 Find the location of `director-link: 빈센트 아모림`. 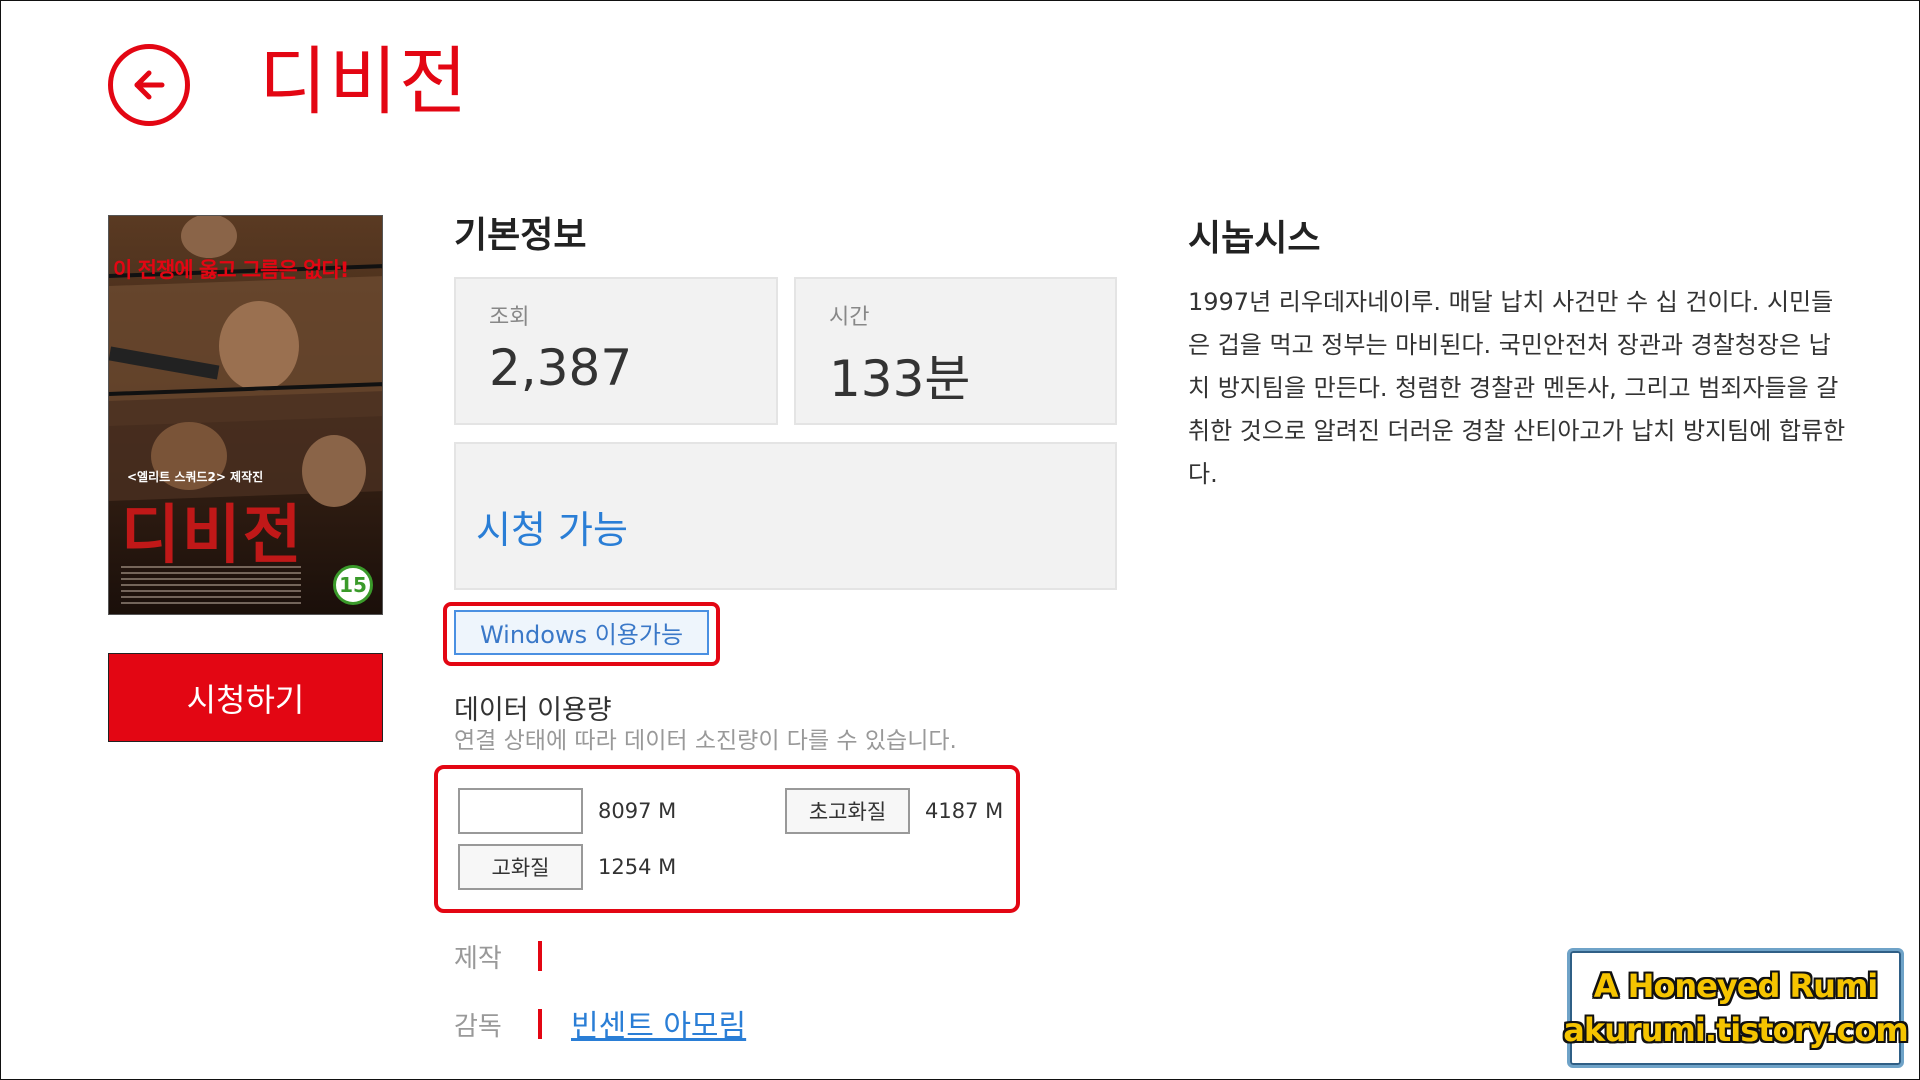

director-link: 빈센트 아모림 is located at coordinates (658, 1023).